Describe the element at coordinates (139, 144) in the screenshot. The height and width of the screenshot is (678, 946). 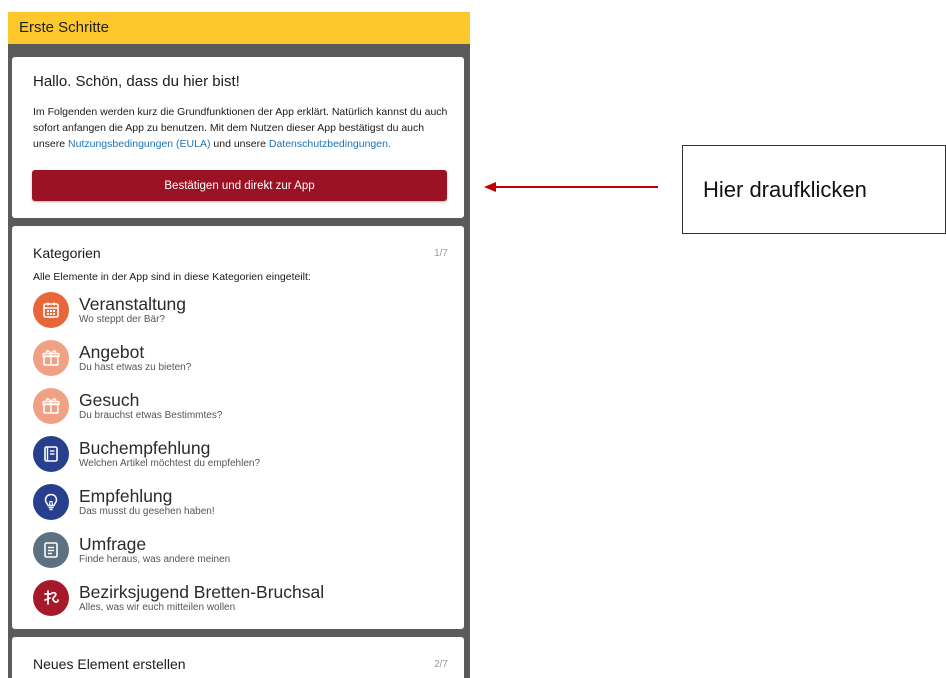
I see `eula-link: Nutzungsbedingungen (EULA)` at that location.